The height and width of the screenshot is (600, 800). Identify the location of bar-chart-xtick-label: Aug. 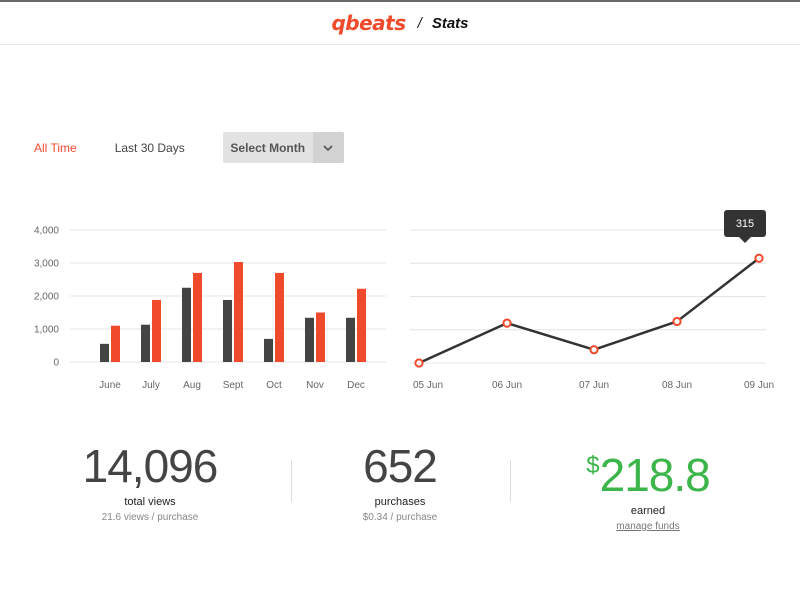
(192, 385).